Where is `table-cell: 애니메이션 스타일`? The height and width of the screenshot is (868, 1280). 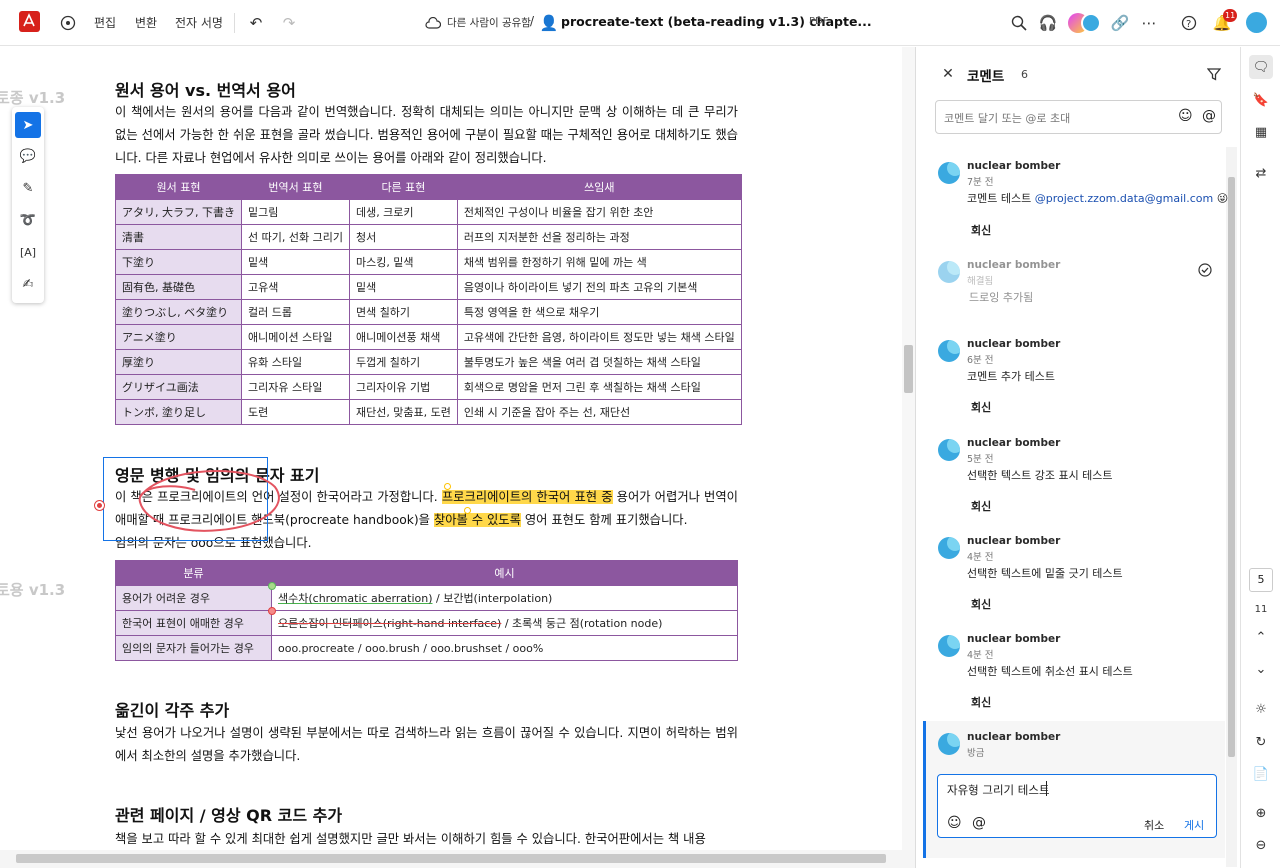 table-cell: 애니메이션 스타일 is located at coordinates (295, 337).